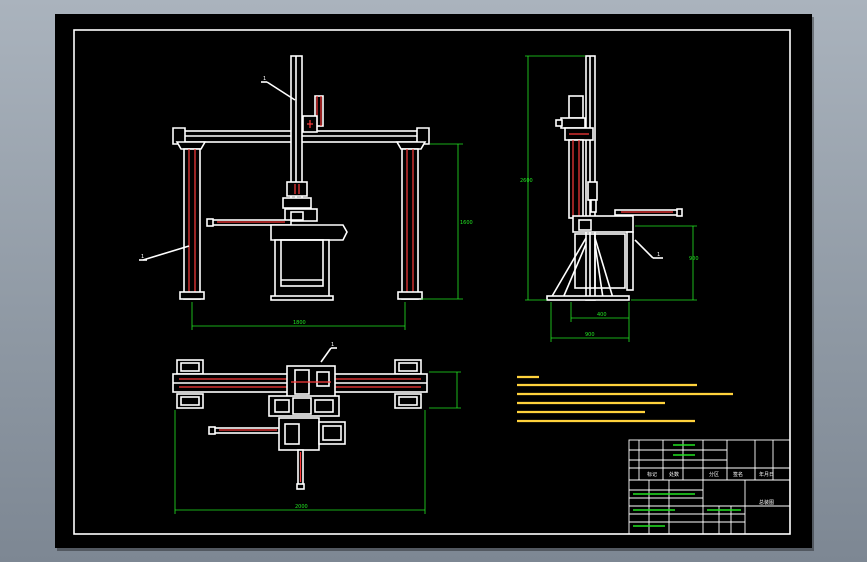 This screenshot has width=867, height=562. What do you see at coordinates (766, 502) in the screenshot?
I see `drawing-name: 总装图` at bounding box center [766, 502].